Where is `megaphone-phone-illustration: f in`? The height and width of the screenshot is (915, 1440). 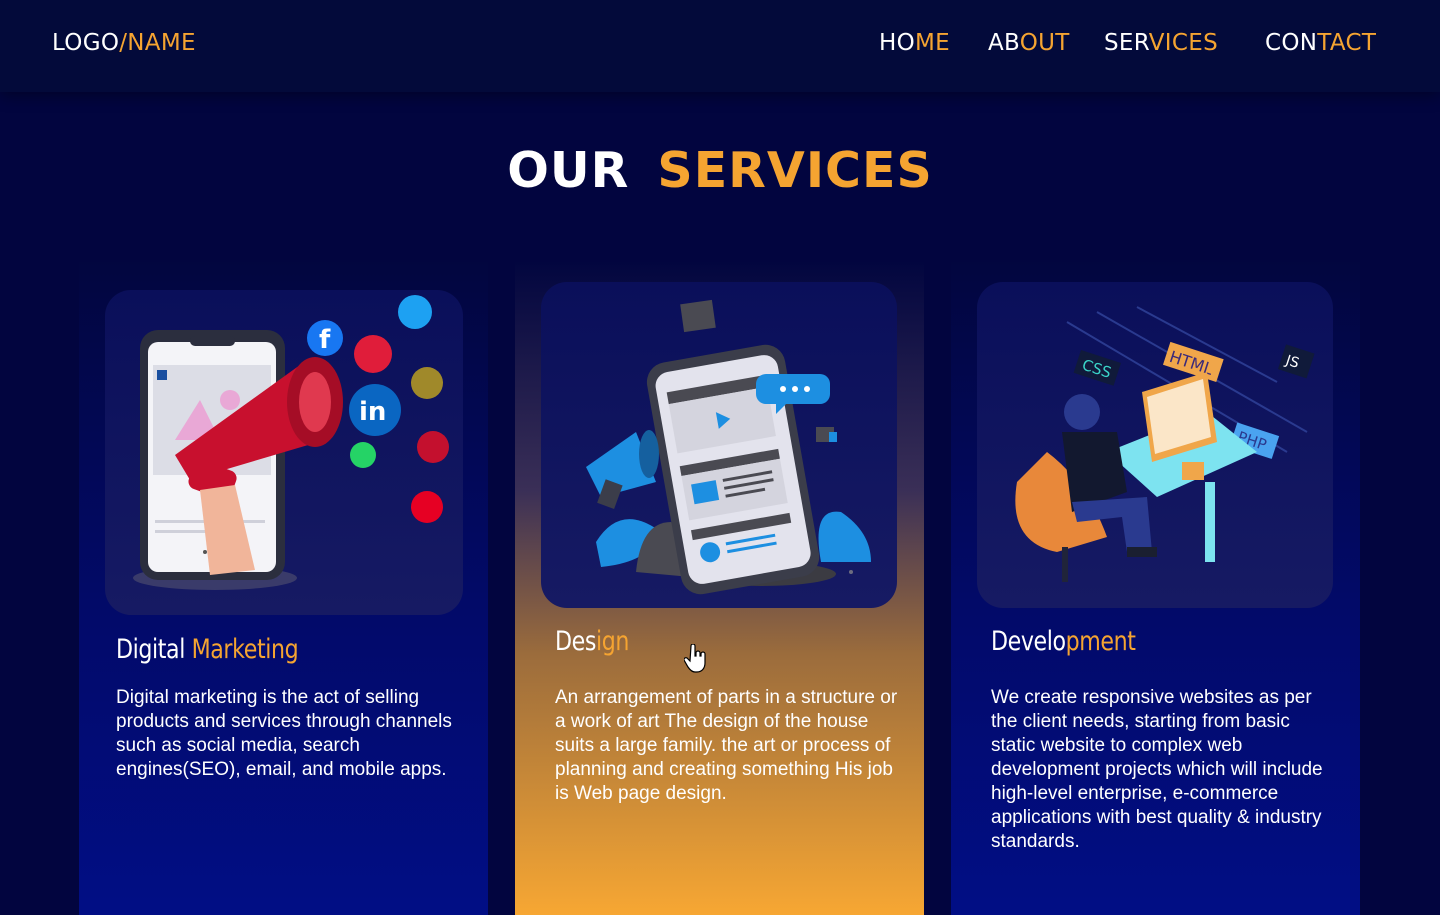
megaphone-phone-illustration: f in is located at coordinates (284, 452).